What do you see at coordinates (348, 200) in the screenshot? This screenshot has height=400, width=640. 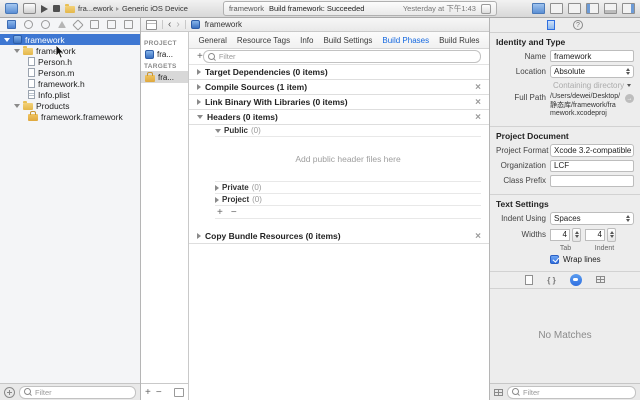 I see `headers-project-group: Project (0)` at bounding box center [348, 200].